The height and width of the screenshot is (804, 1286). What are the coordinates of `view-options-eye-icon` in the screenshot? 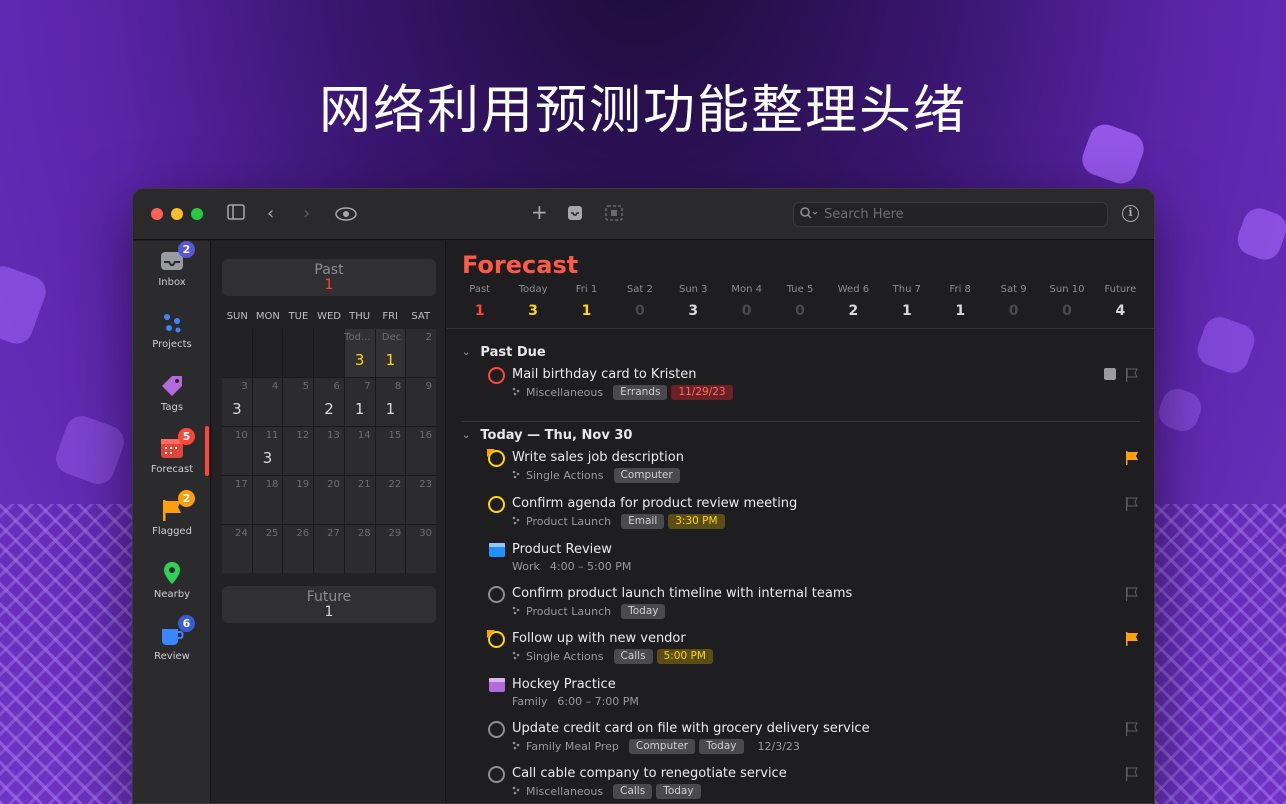 It's located at (346, 216).